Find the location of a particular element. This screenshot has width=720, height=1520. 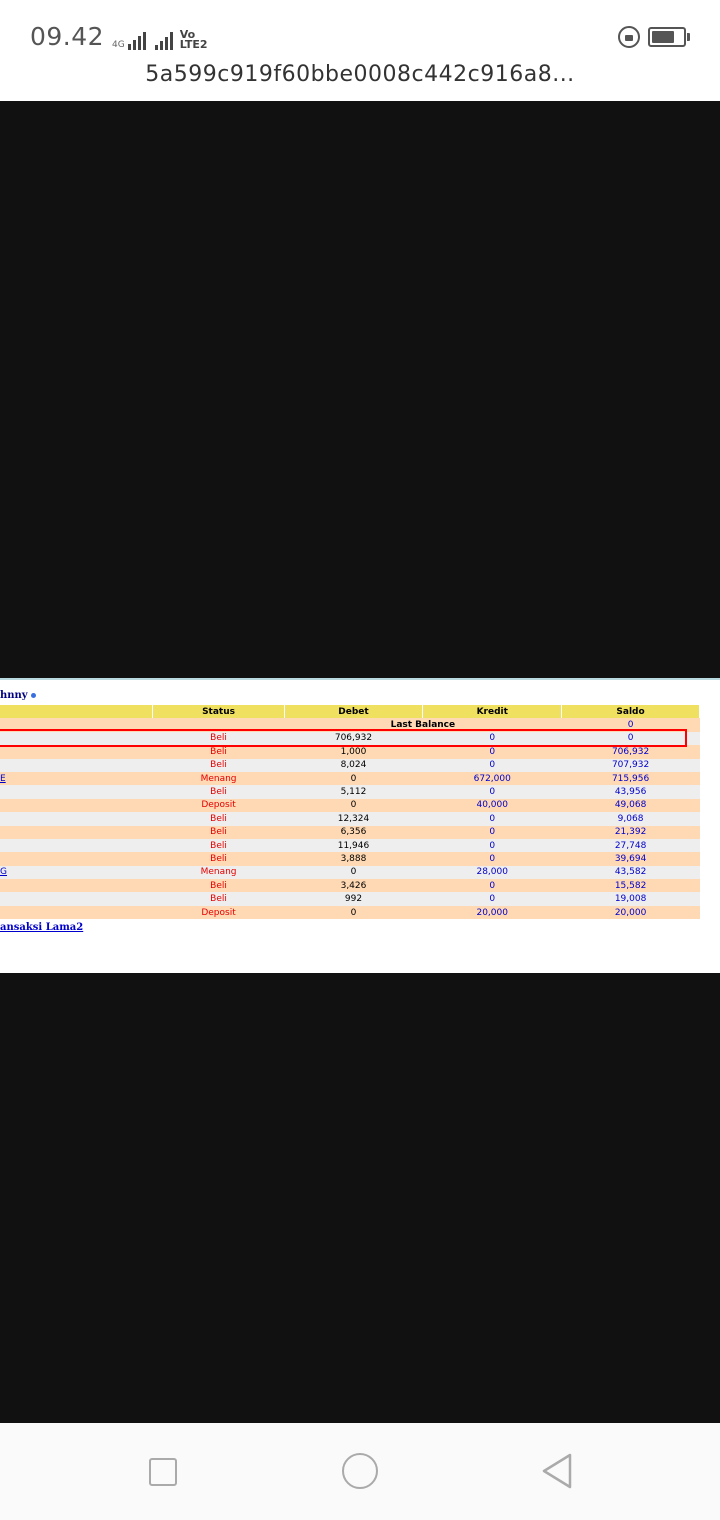

row-saldo: 715,956 is located at coordinates (630, 778).